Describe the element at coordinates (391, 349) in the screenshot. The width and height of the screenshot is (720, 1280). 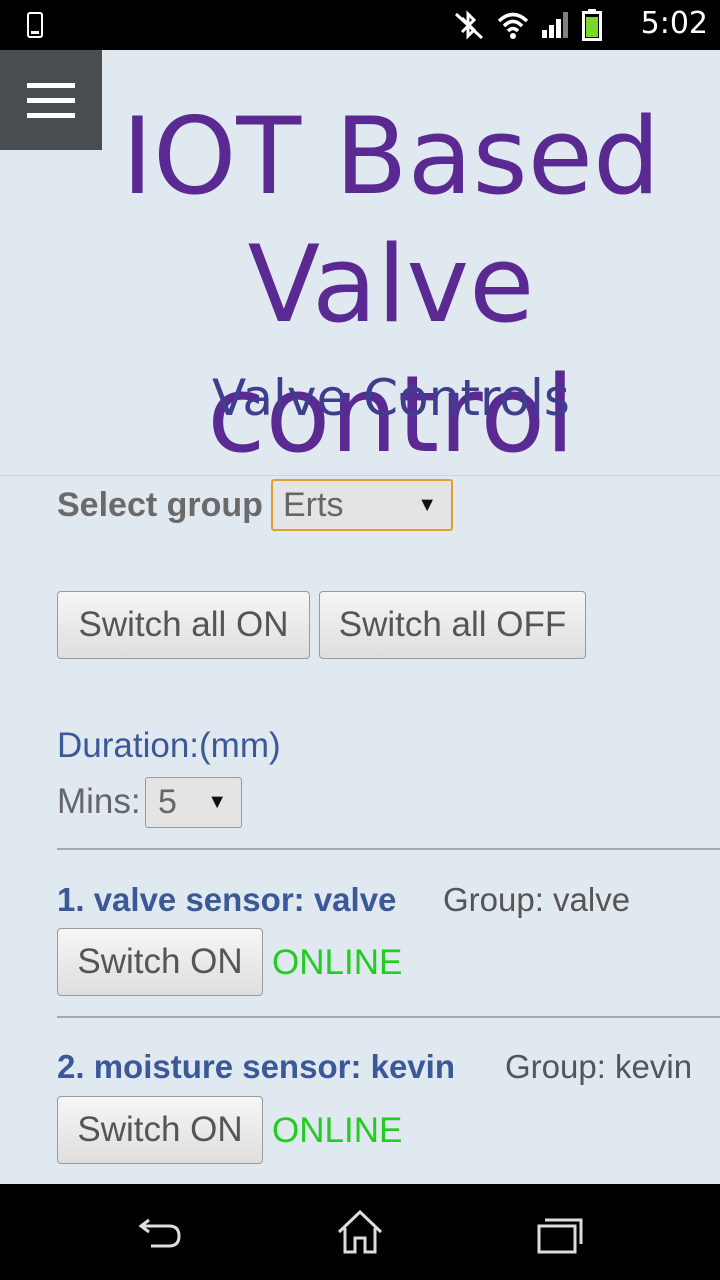
I see `page-title-line-2: Valve control` at that location.